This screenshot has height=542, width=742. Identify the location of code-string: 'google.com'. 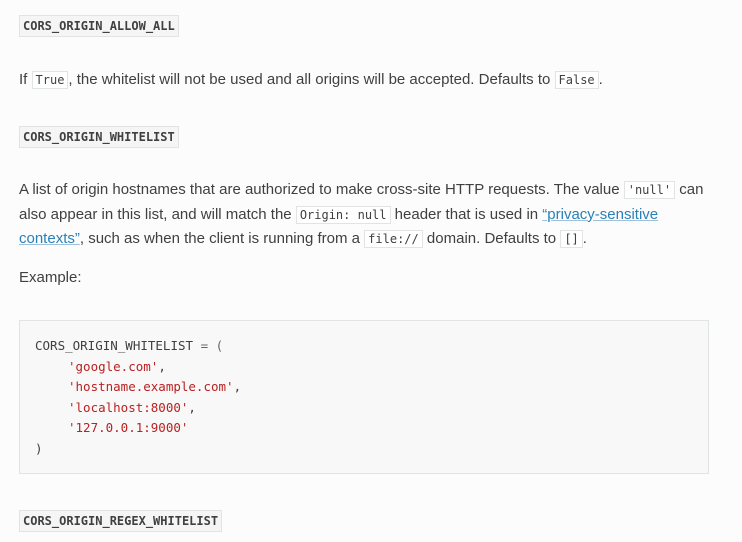
(113, 366).